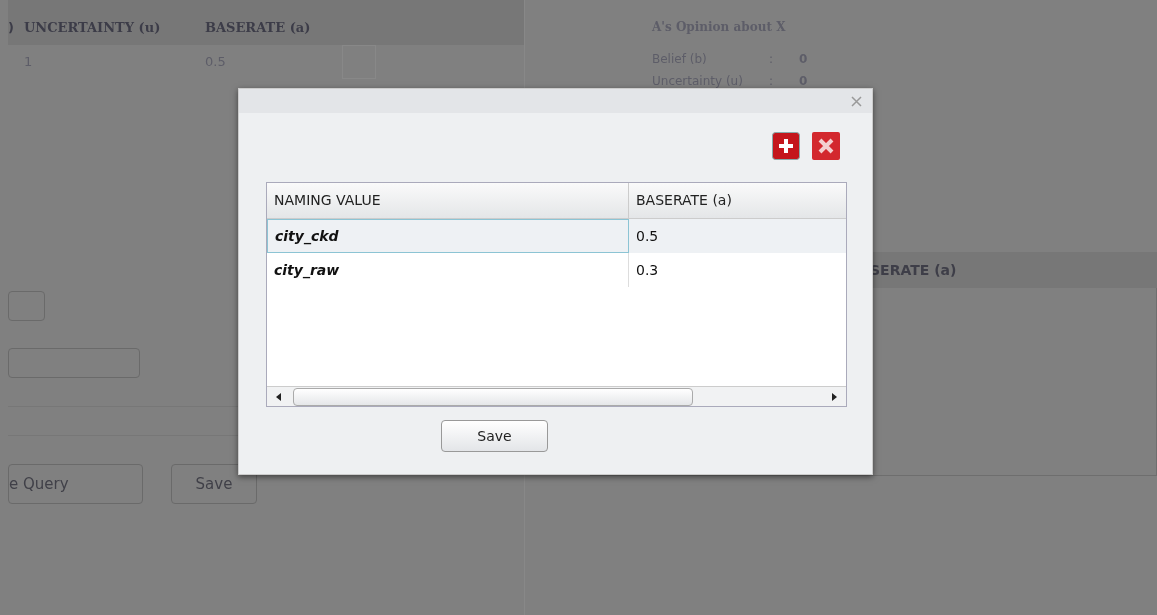  I want to click on table-cell: 0.3, so click(737, 270).